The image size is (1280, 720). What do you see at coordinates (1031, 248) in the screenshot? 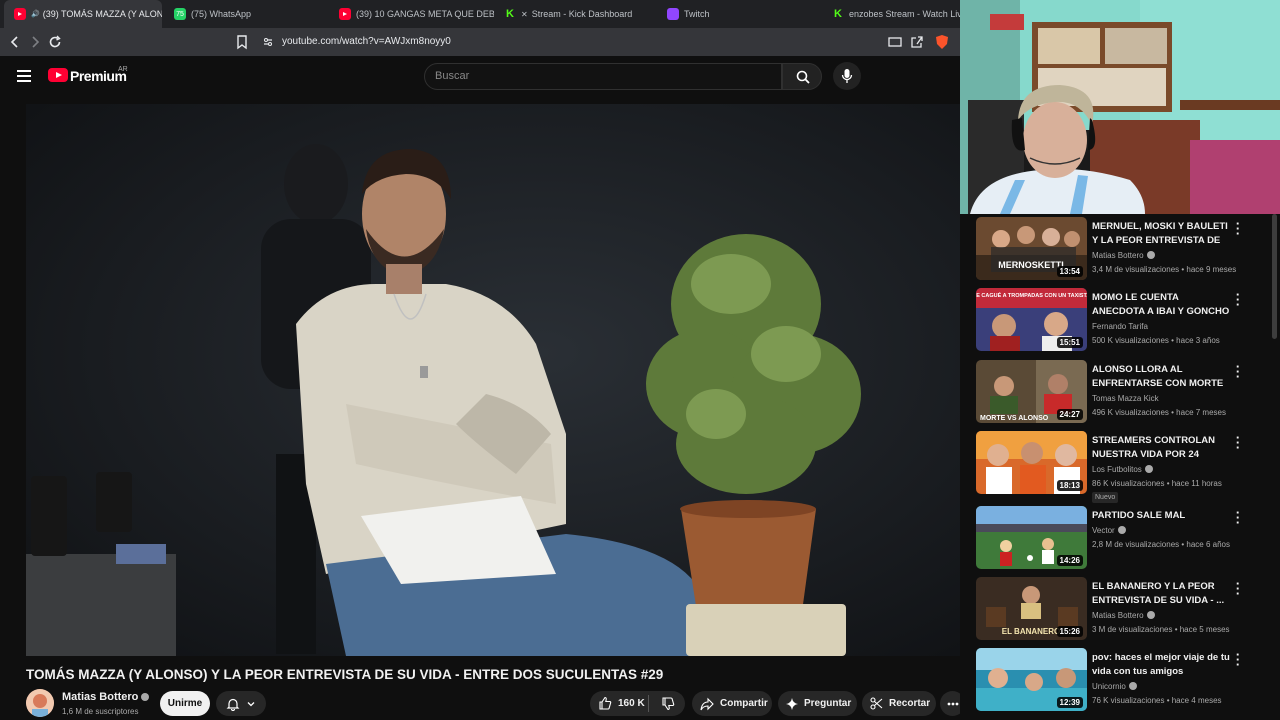
I see `thumbnail: MERNOSKETTI 13:54` at bounding box center [1031, 248].